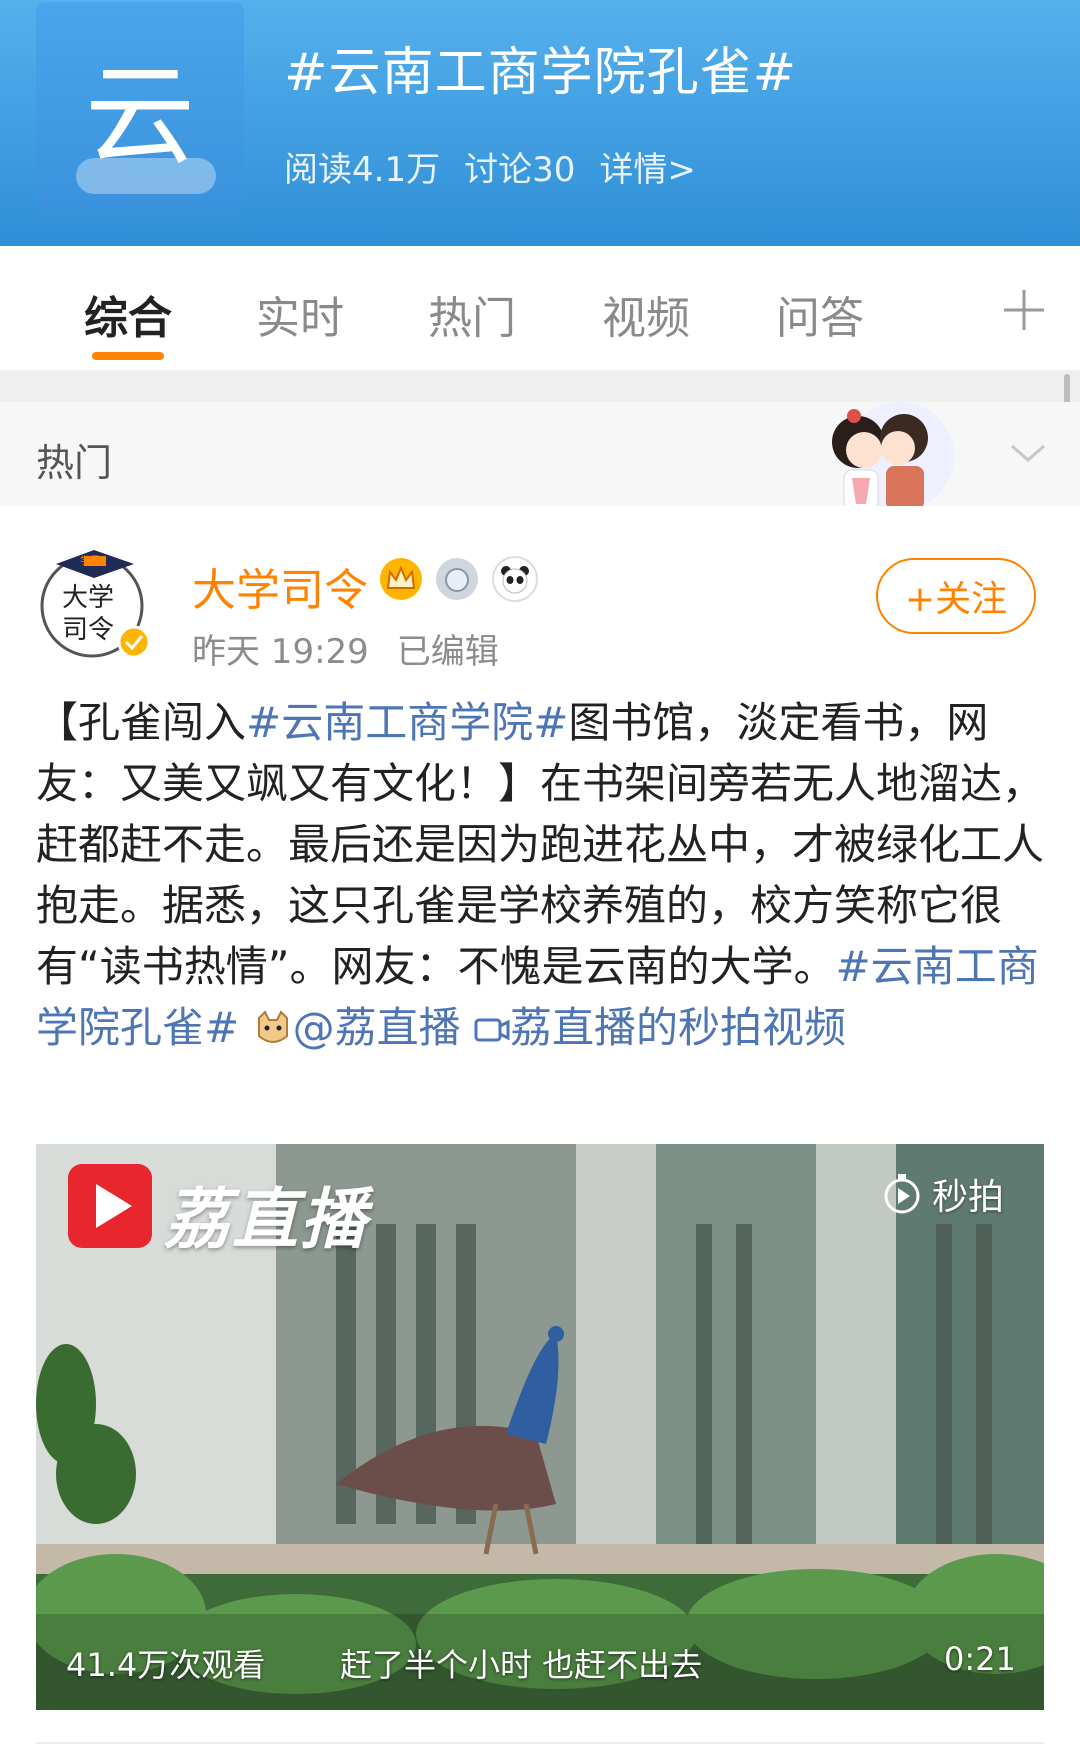 This screenshot has width=1080, height=1758. Describe the element at coordinates (540, 308) in the screenshot. I see `tab-bar: 综合 实时 热门 视频 问答` at that location.